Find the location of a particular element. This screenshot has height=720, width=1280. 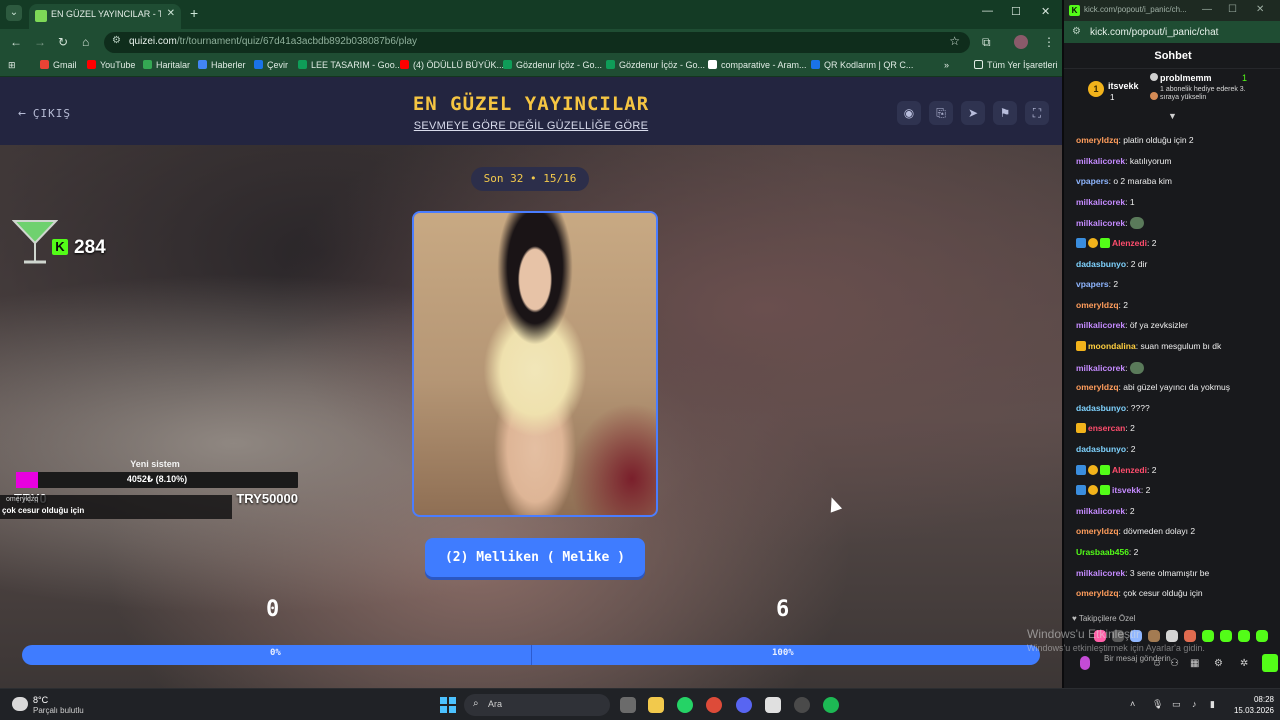

chat-username: Urasbaab456 is located at coordinates (1102, 552).